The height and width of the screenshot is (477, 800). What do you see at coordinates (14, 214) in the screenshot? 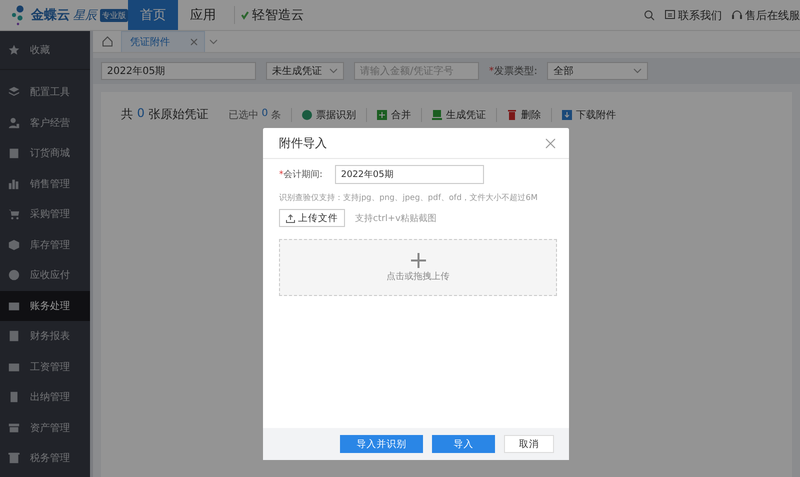
I see `cart-icon` at bounding box center [14, 214].